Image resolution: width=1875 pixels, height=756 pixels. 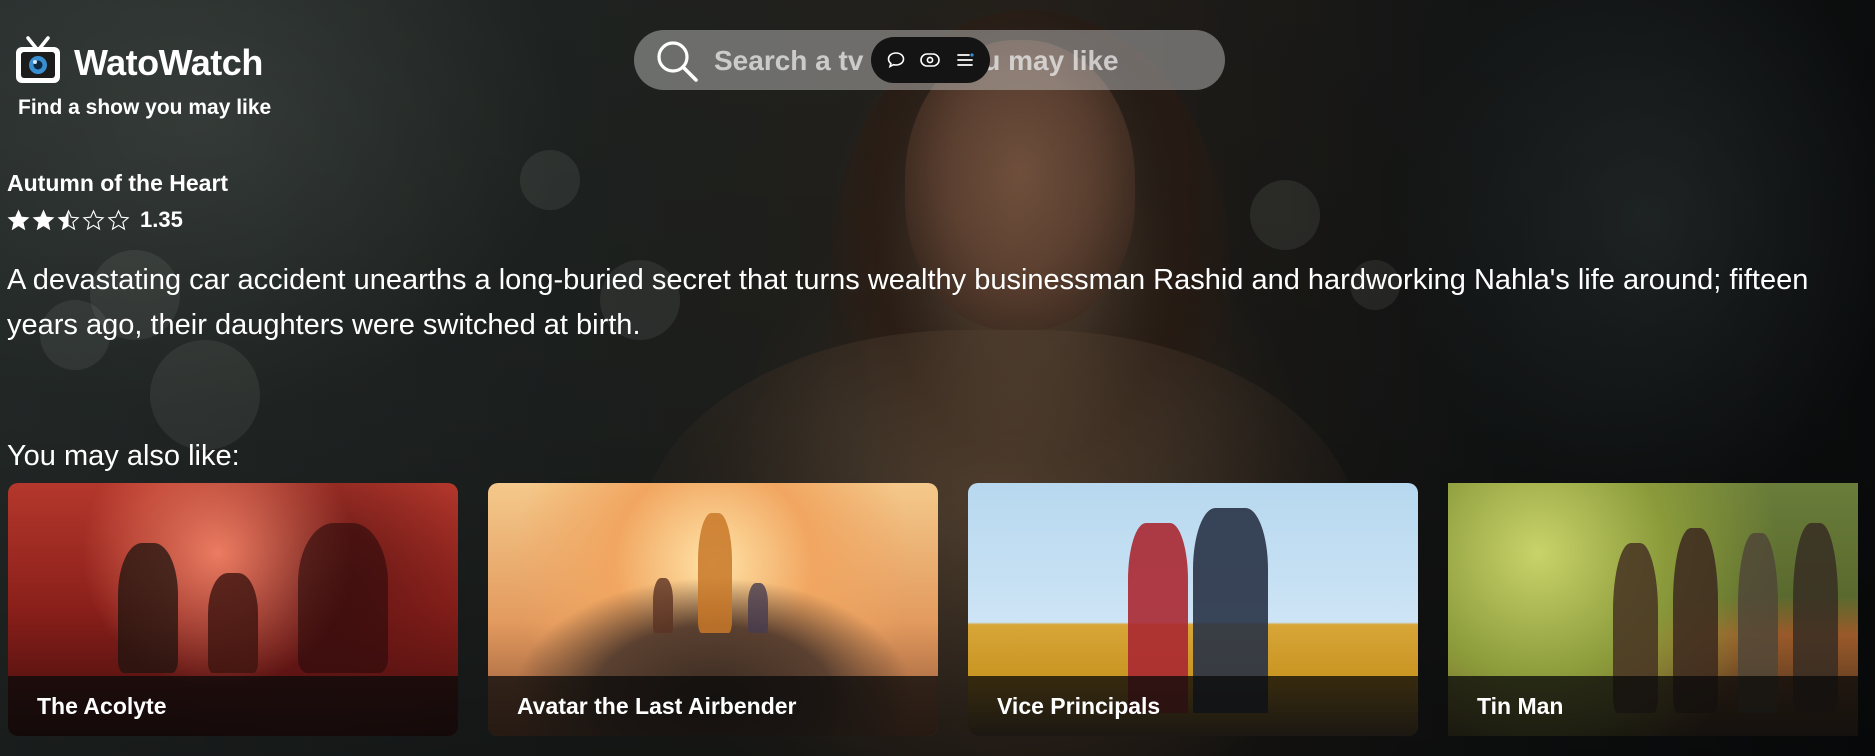 What do you see at coordinates (677, 63) in the screenshot?
I see `search-icon` at bounding box center [677, 63].